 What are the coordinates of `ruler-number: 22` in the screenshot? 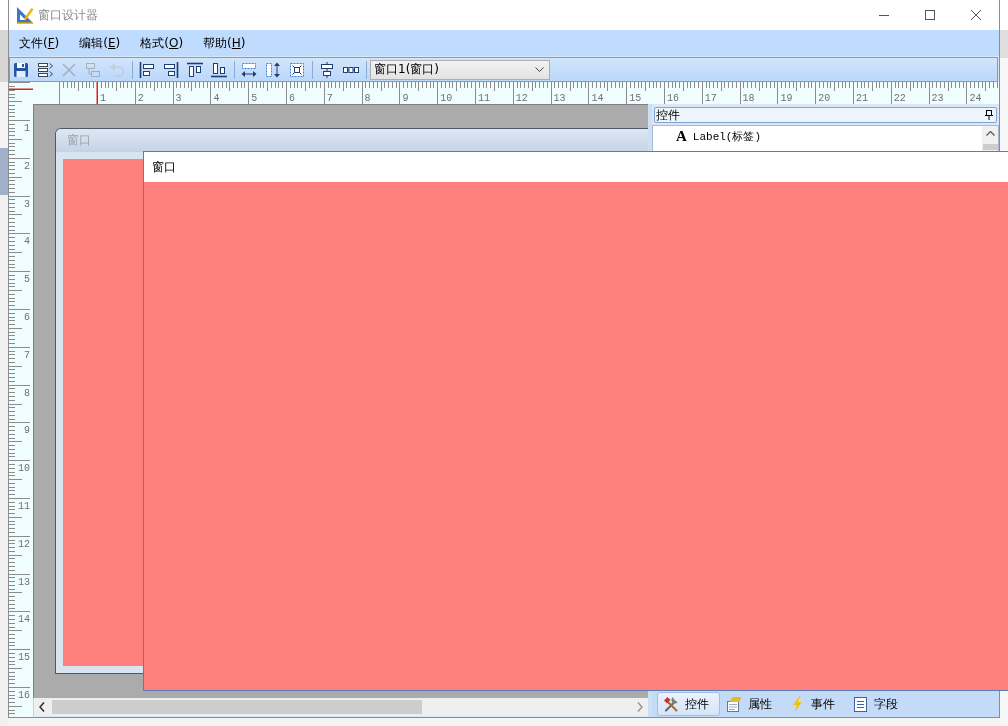 It's located at (899, 98).